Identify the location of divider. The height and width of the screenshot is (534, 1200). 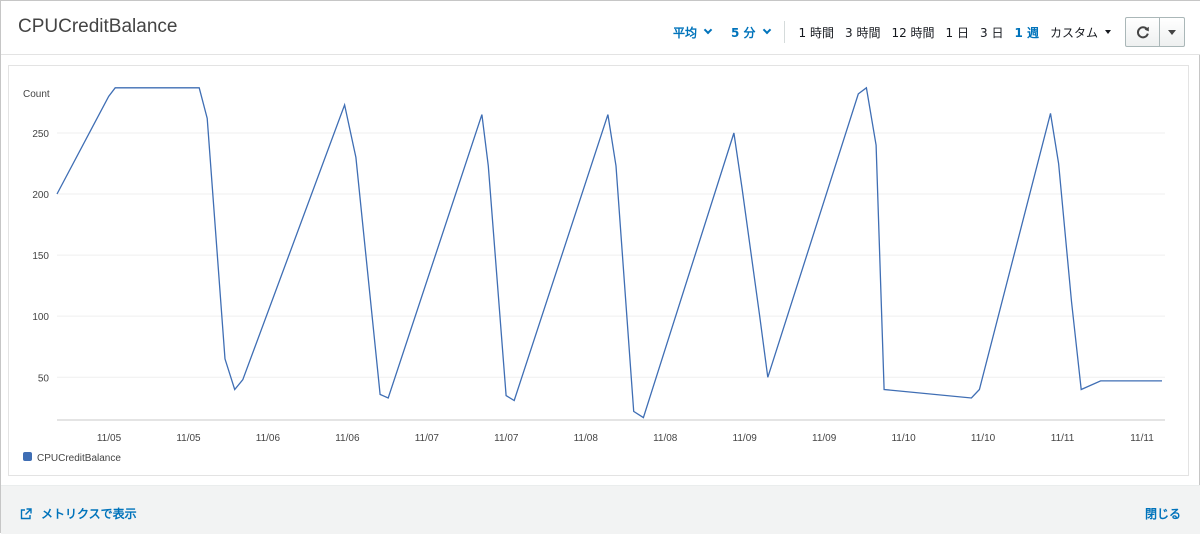
(784, 32).